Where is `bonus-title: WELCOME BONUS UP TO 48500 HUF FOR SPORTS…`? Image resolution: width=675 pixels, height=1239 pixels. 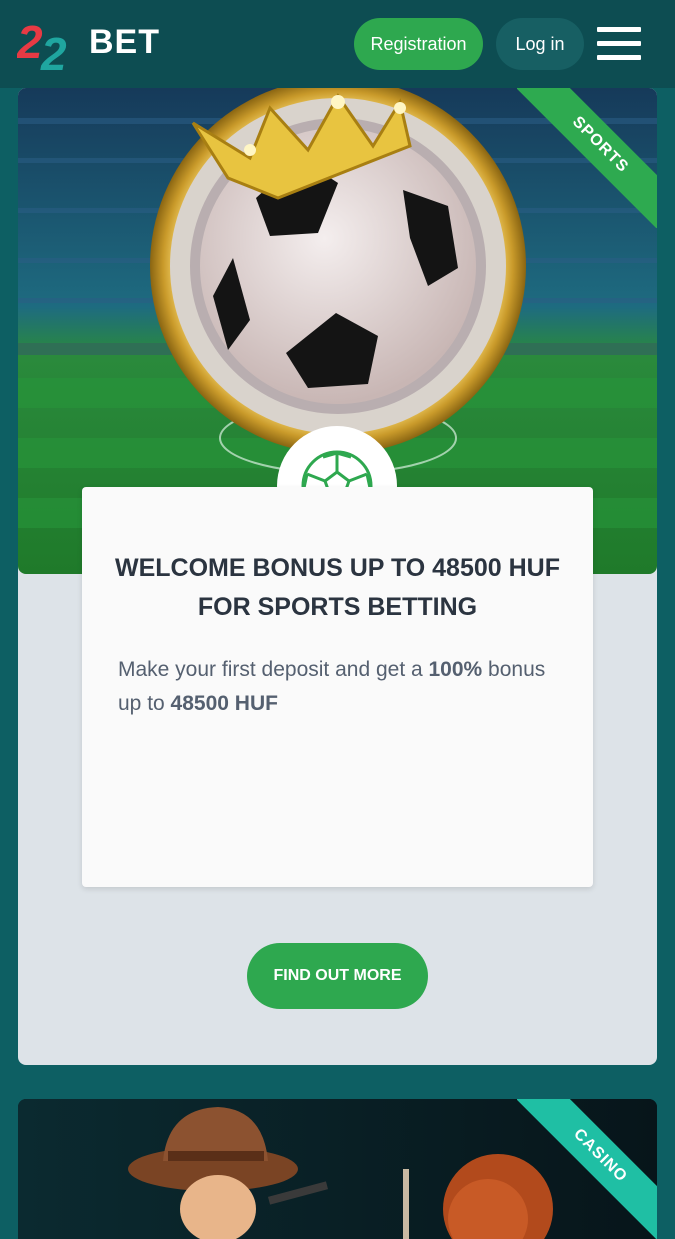 bonus-title: WELCOME BONUS UP TO 48500 HUF FOR SPORTS… is located at coordinates (337, 587).